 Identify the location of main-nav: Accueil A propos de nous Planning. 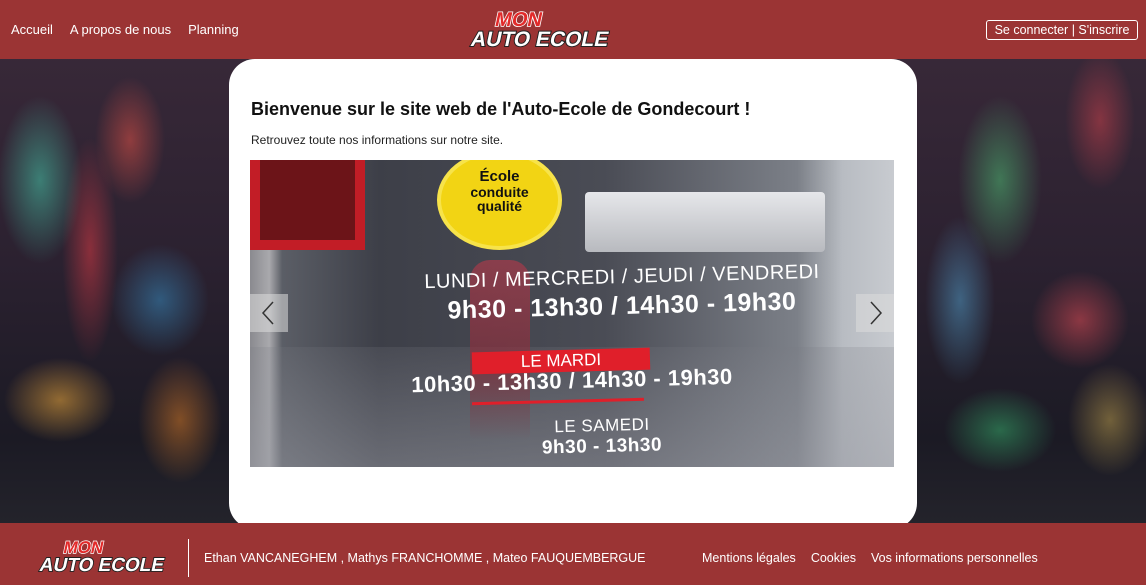
(125, 29).